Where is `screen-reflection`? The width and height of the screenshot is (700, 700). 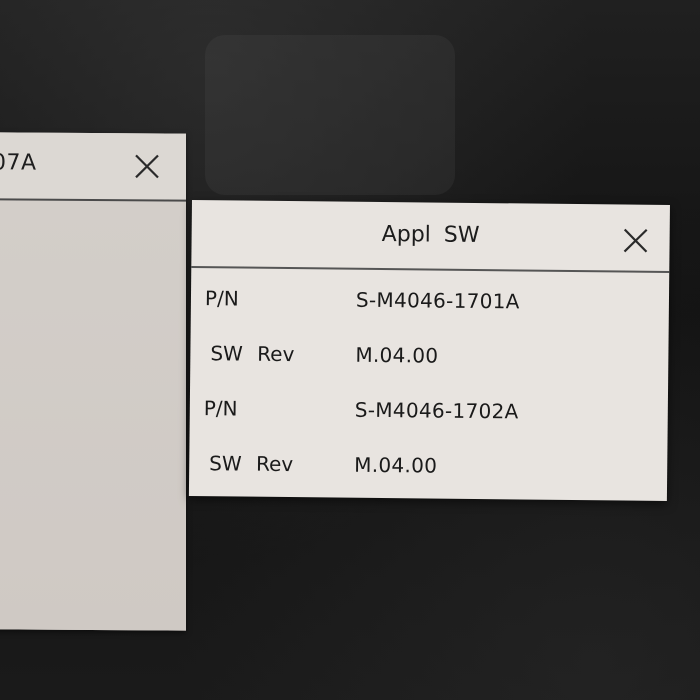 screen-reflection is located at coordinates (330, 115).